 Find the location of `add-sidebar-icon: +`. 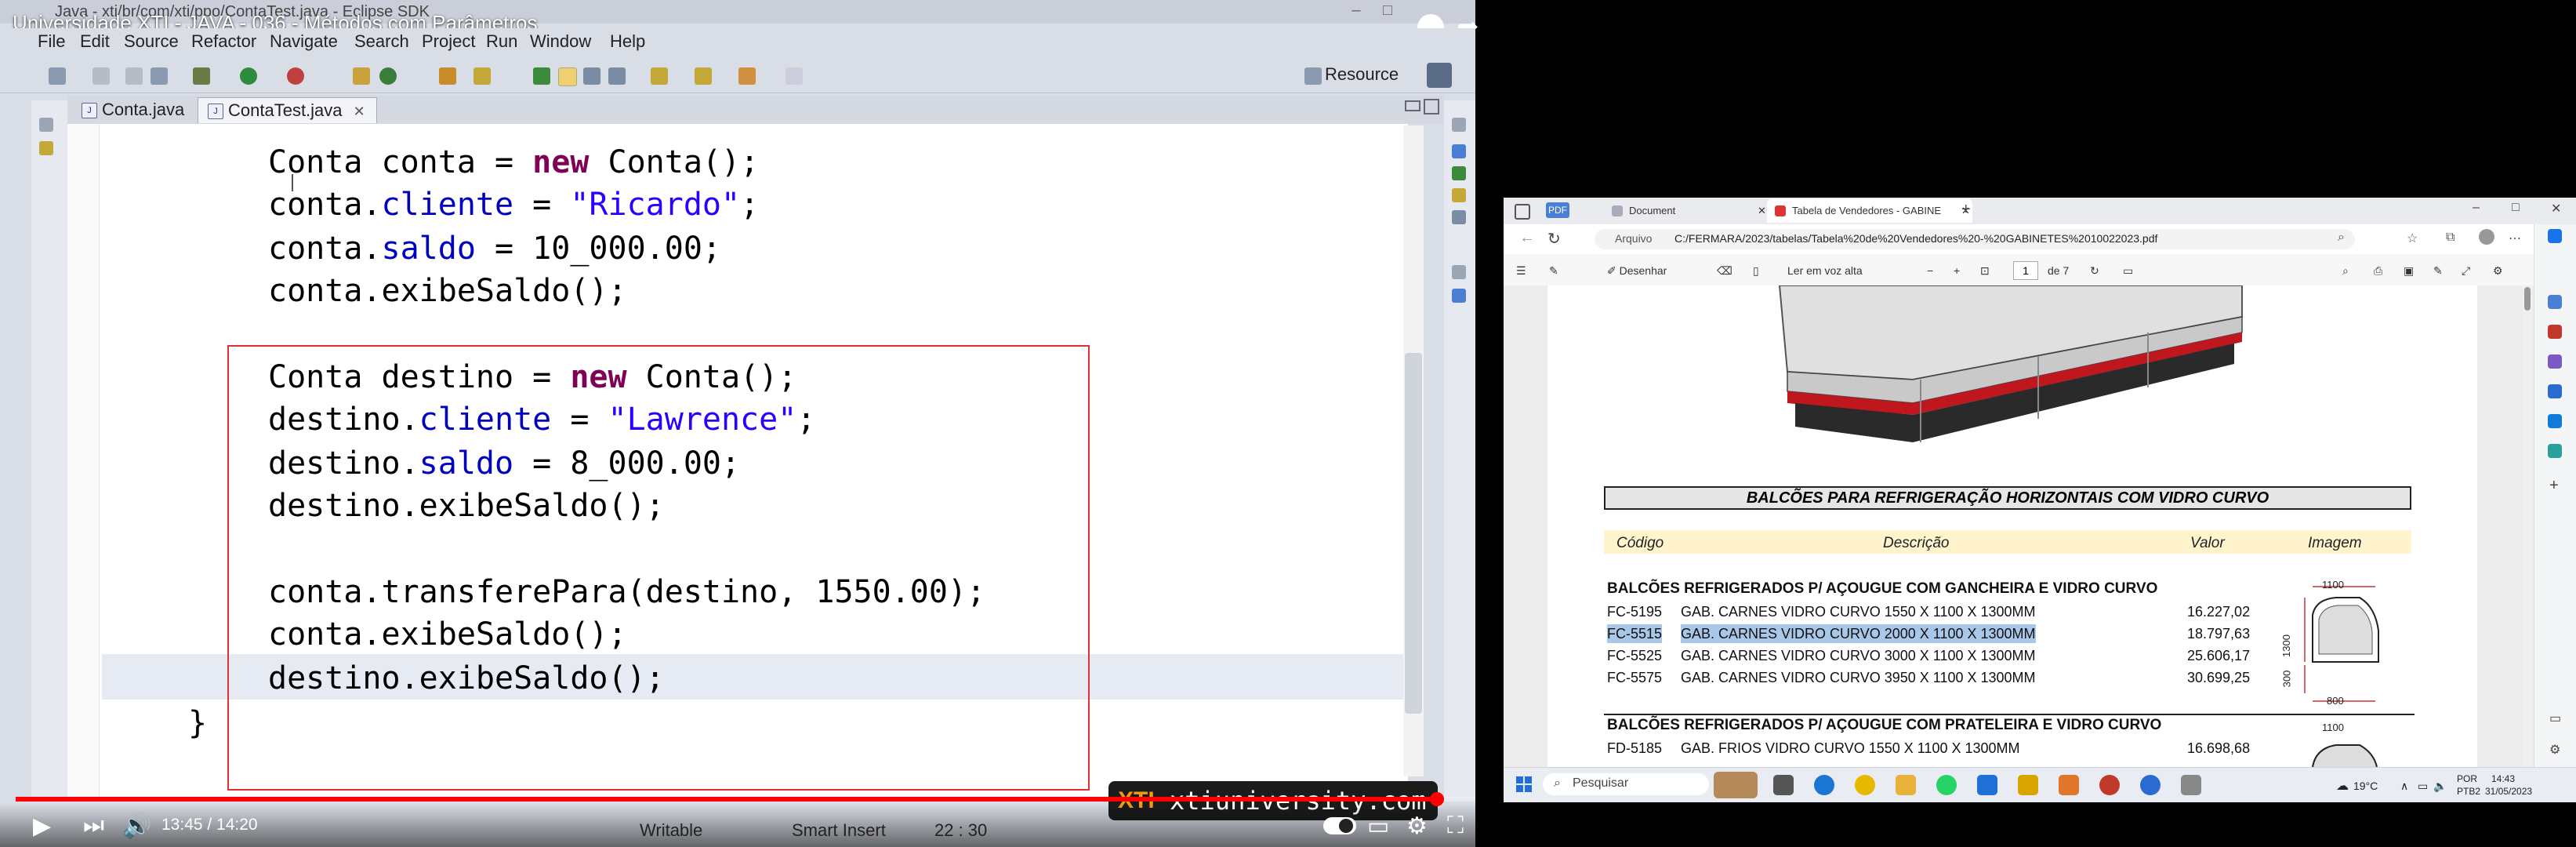

add-sidebar-icon: + is located at coordinates (2554, 486).